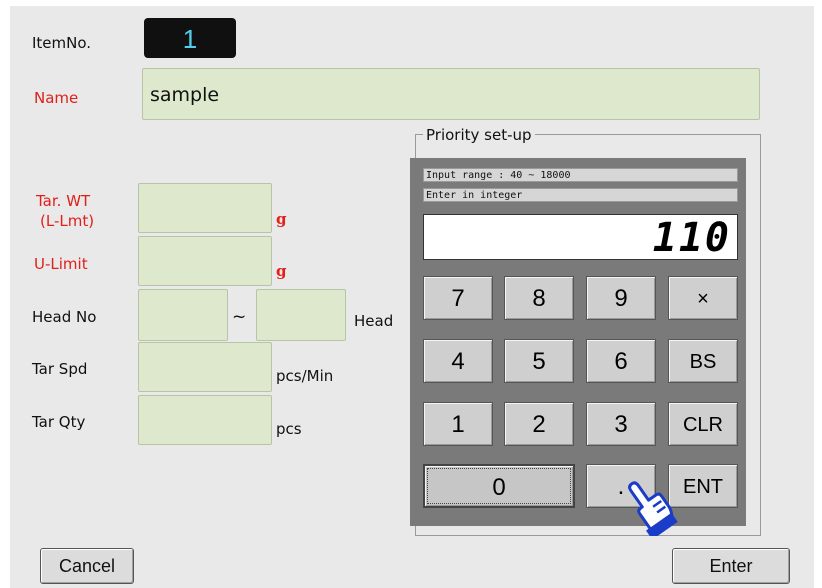  I want to click on name-field, so click(451, 94).